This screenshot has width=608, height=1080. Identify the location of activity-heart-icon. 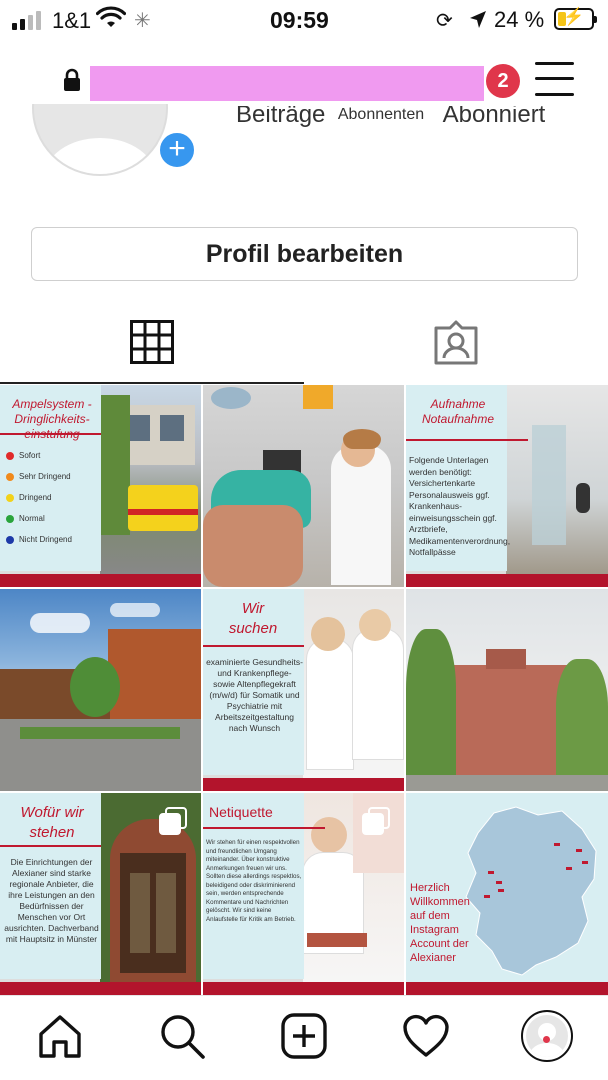
(426, 1036).